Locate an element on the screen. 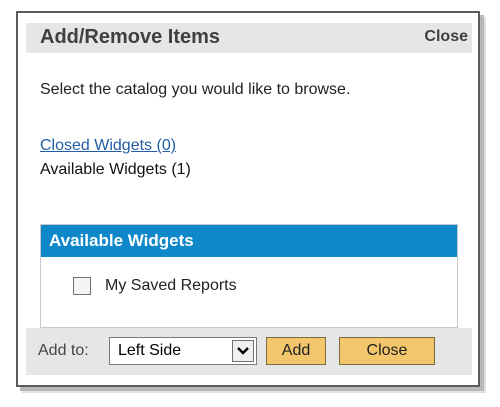 This screenshot has height=407, width=500. dialog-title: Add/Remove Items is located at coordinates (130, 37).